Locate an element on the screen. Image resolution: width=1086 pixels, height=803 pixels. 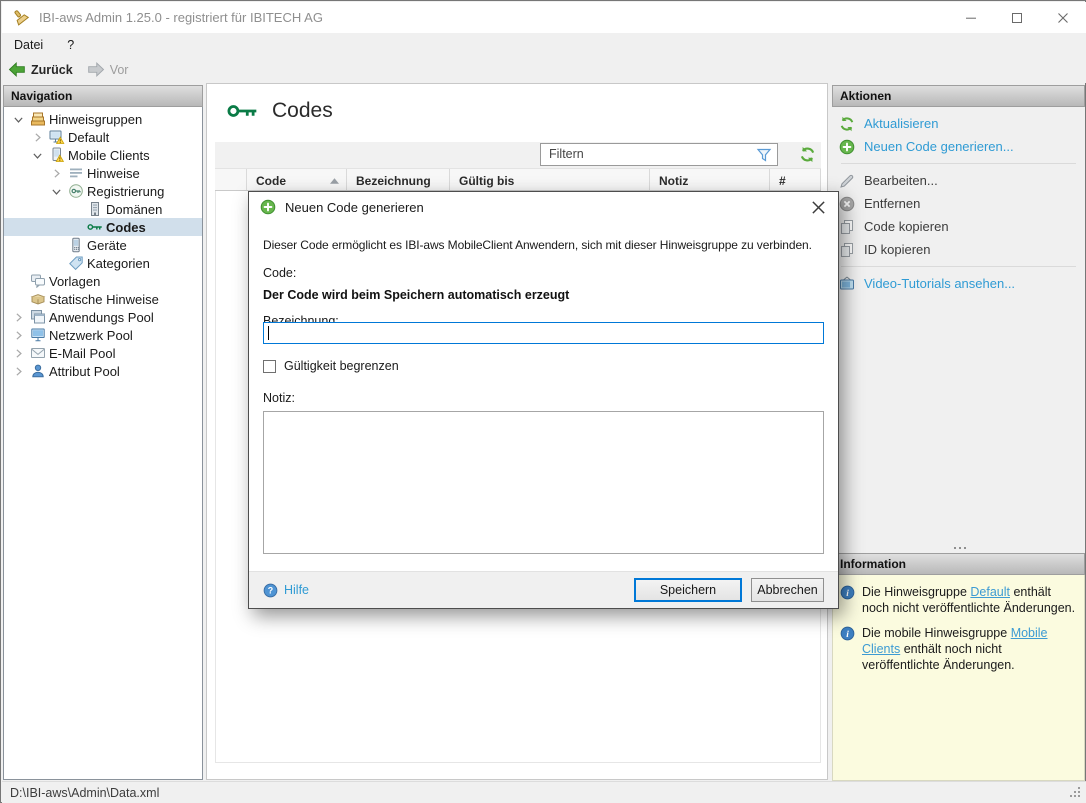
nav-item-attribut-pool: Attribut Pool is located at coordinates (103, 371).